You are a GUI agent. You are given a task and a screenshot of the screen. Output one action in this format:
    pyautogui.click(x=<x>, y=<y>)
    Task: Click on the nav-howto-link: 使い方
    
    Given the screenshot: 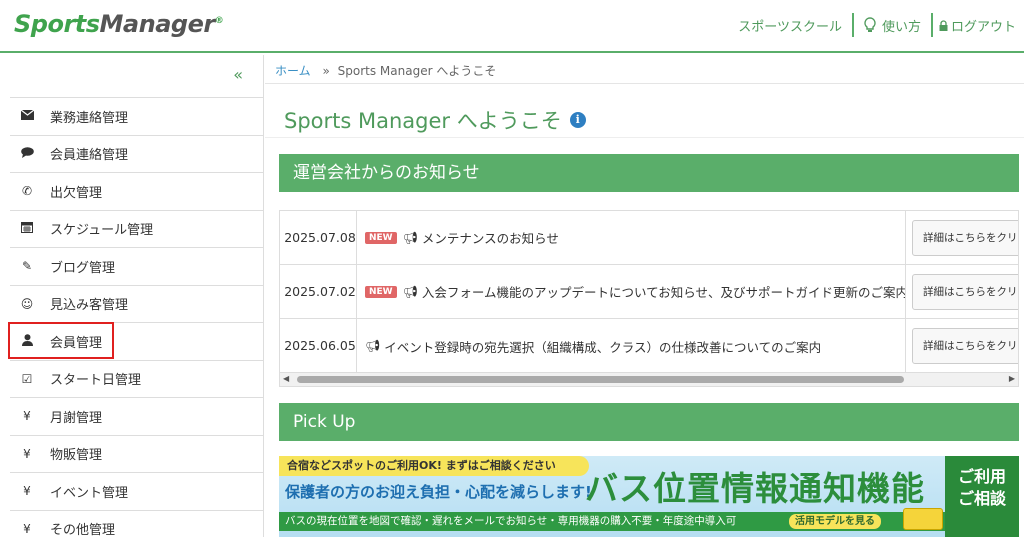 What is the action you would take?
    pyautogui.click(x=892, y=25)
    